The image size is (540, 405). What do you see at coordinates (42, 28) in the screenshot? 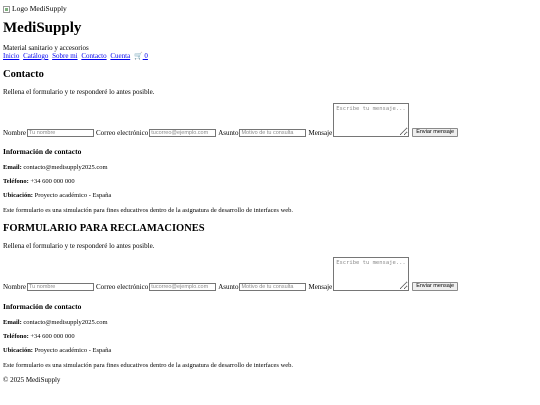
I see `brand-title: MediSupply` at bounding box center [42, 28].